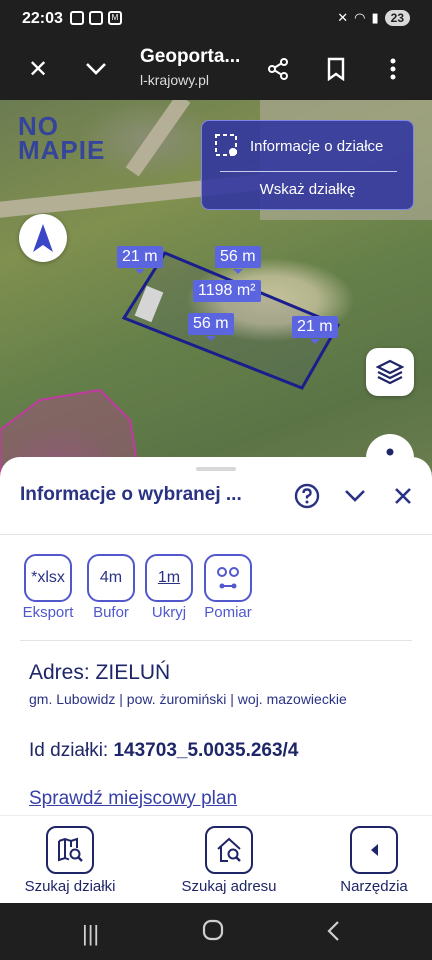  Describe the element at coordinates (343, 17) in the screenshot. I see `mute-icon: ✕` at that location.